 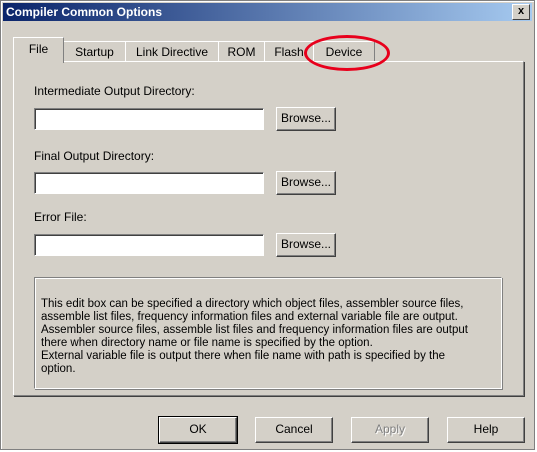 What do you see at coordinates (198, 430) in the screenshot?
I see `ok-button: OK` at bounding box center [198, 430].